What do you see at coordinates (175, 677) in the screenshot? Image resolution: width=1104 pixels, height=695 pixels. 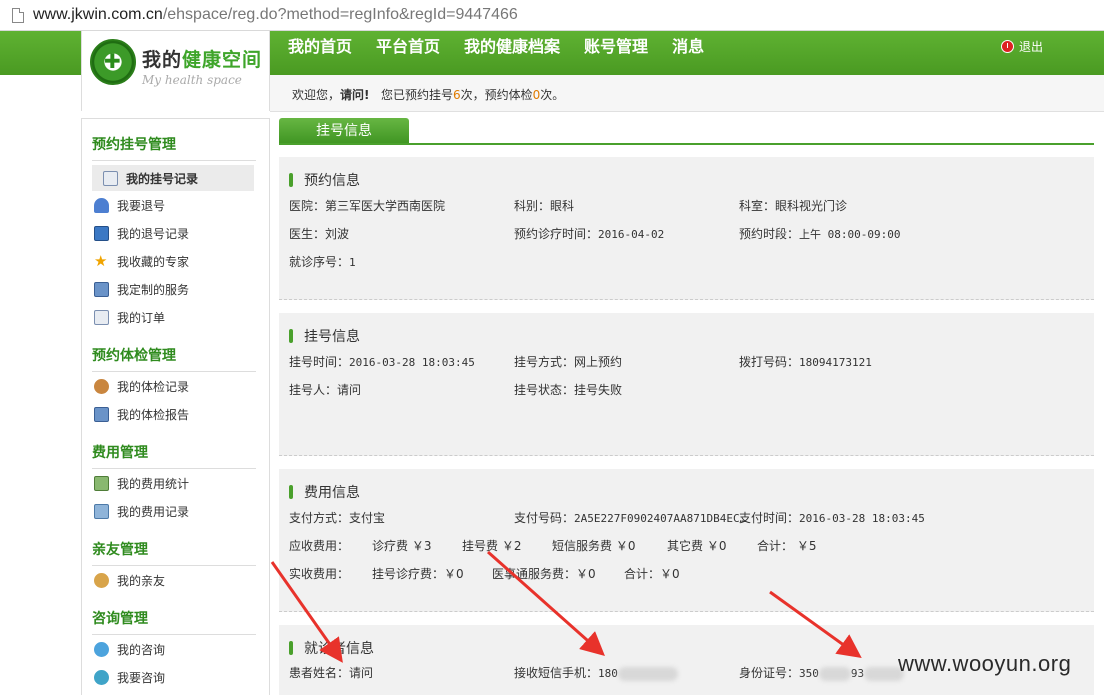 I see `sidebar-item-ask: 我要咨询` at bounding box center [175, 677].